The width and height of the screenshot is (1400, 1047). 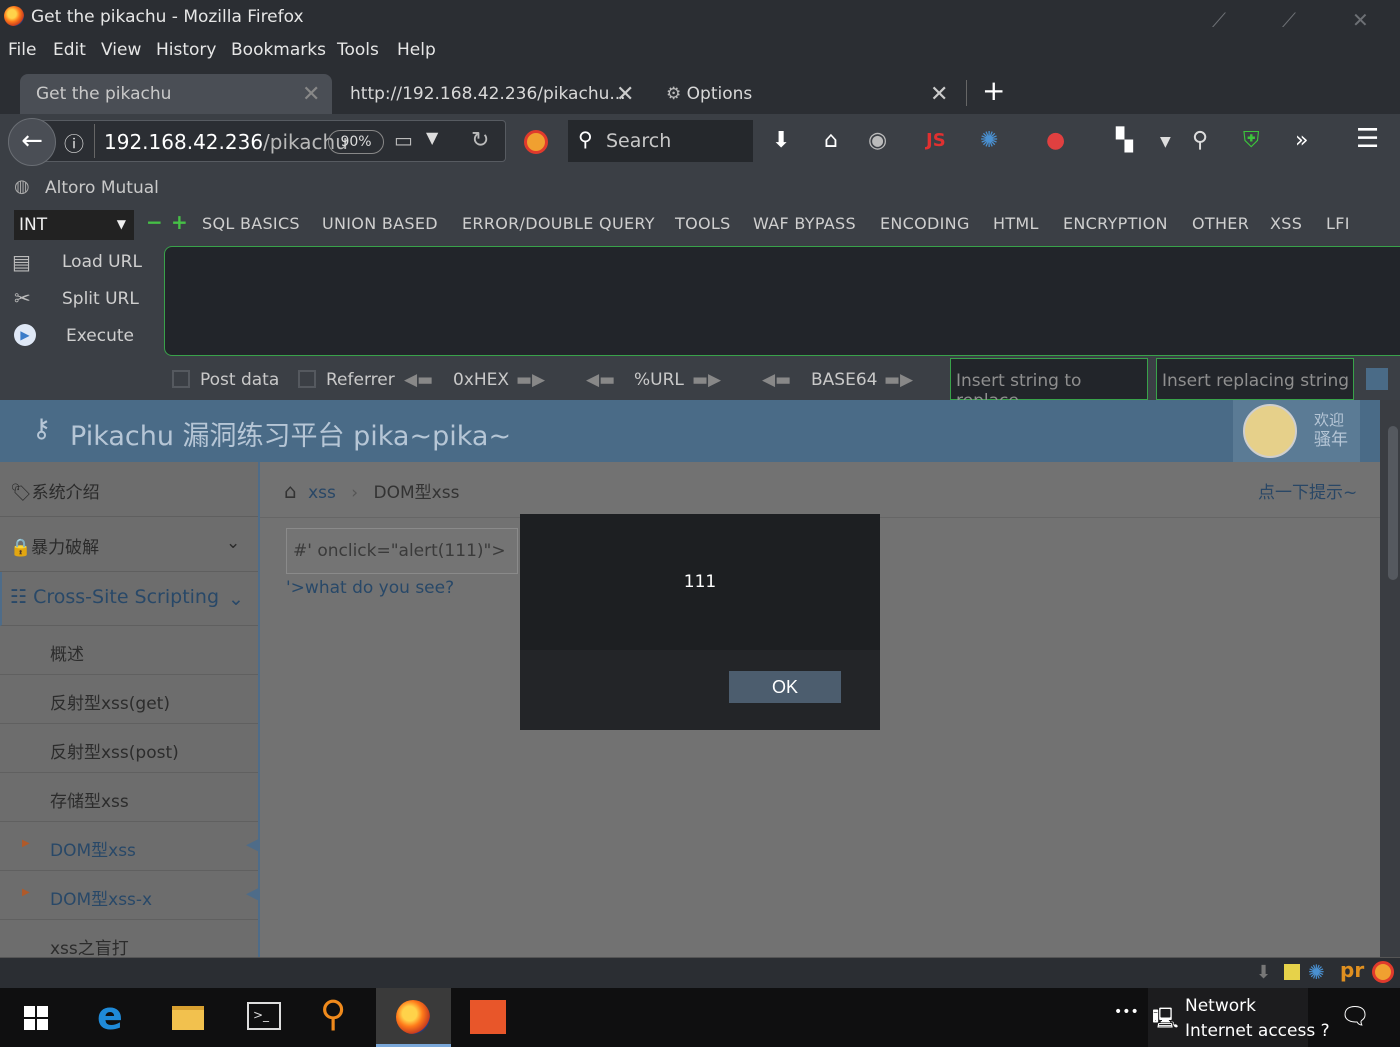 What do you see at coordinates (1360, 20) in the screenshot?
I see `close-window-button: ✕` at bounding box center [1360, 20].